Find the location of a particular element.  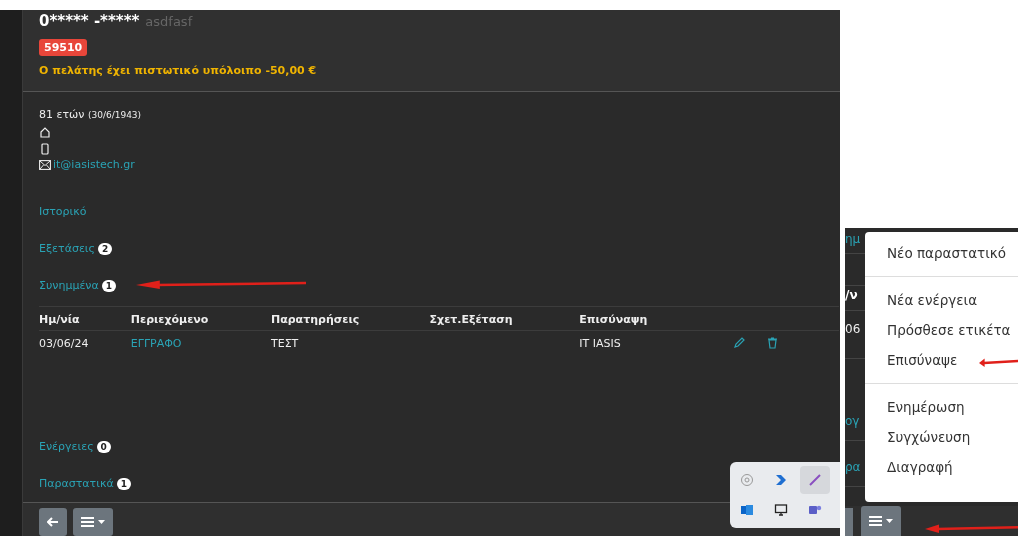

age-text: 81 ετών (30/6/1943) is located at coordinates (91, 114).